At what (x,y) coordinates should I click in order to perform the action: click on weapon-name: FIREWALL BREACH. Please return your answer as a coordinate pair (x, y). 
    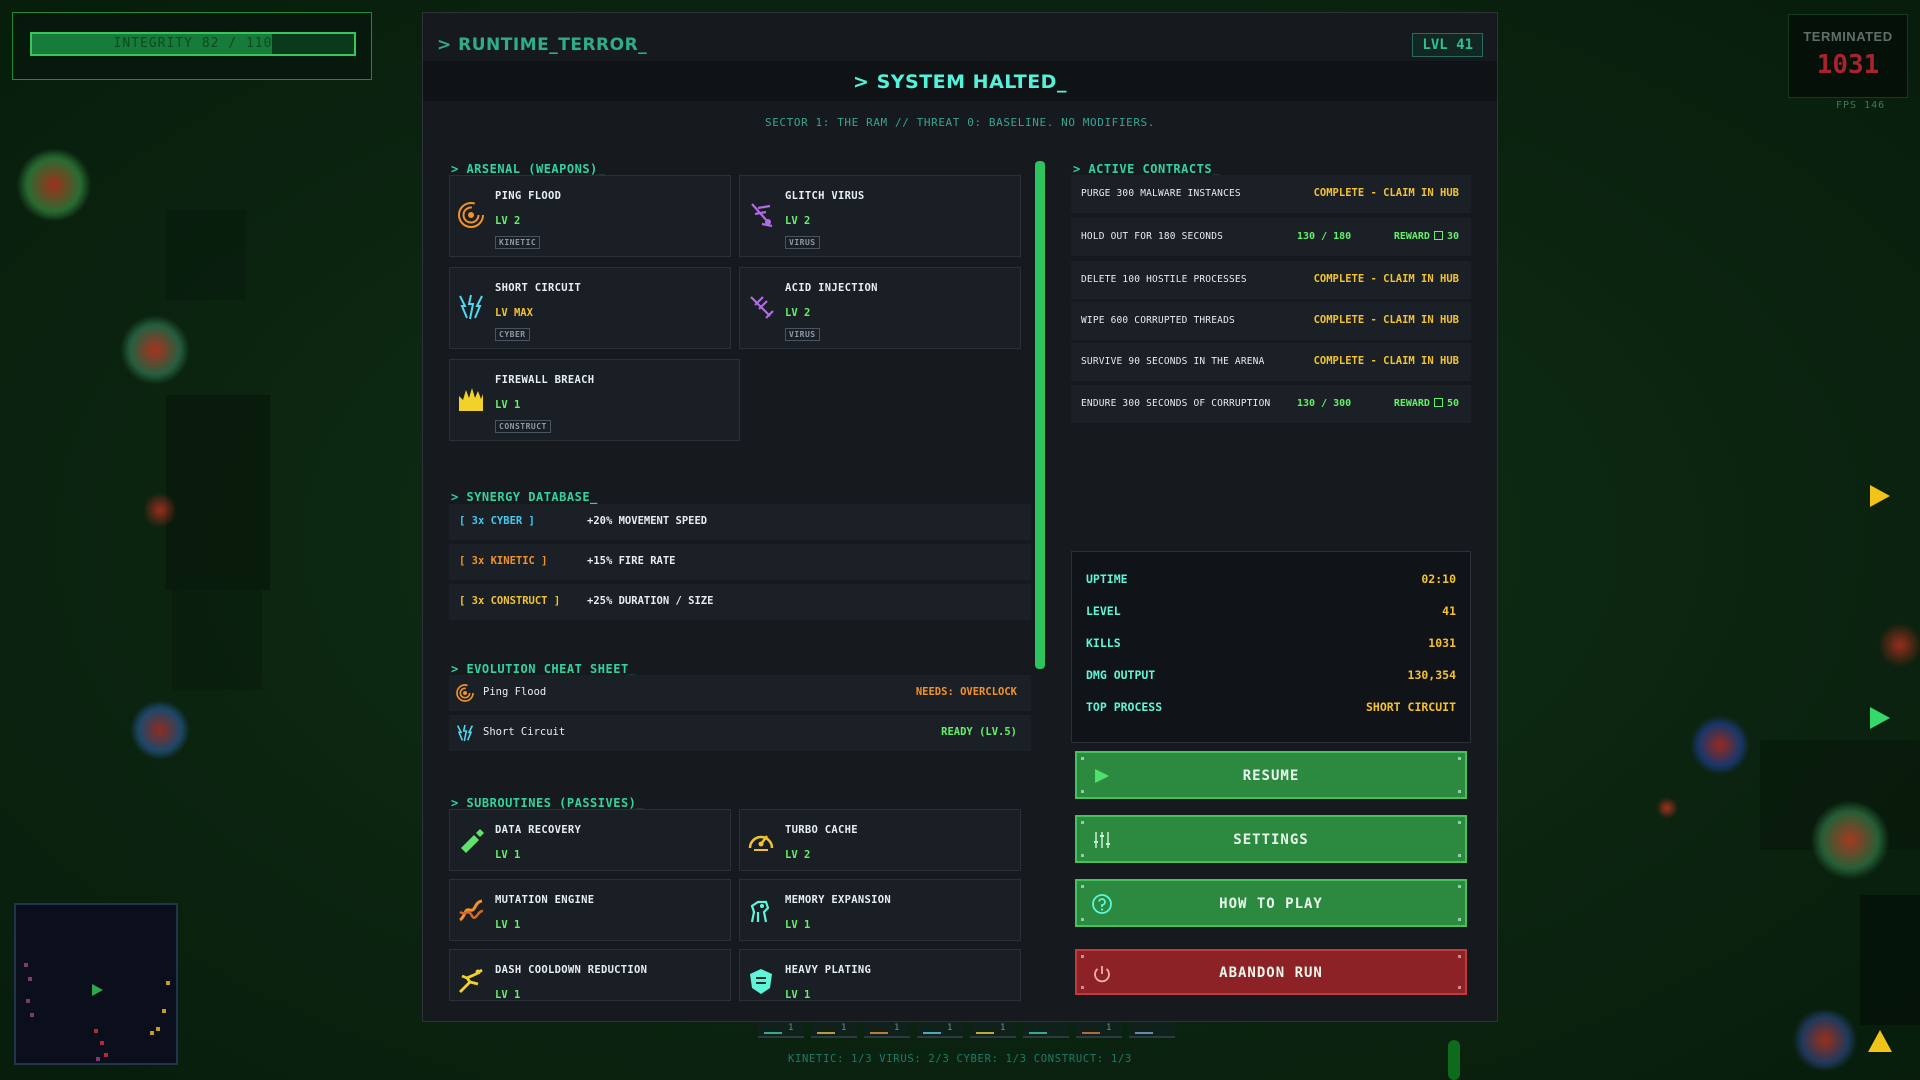
    Looking at the image, I should click on (545, 380).